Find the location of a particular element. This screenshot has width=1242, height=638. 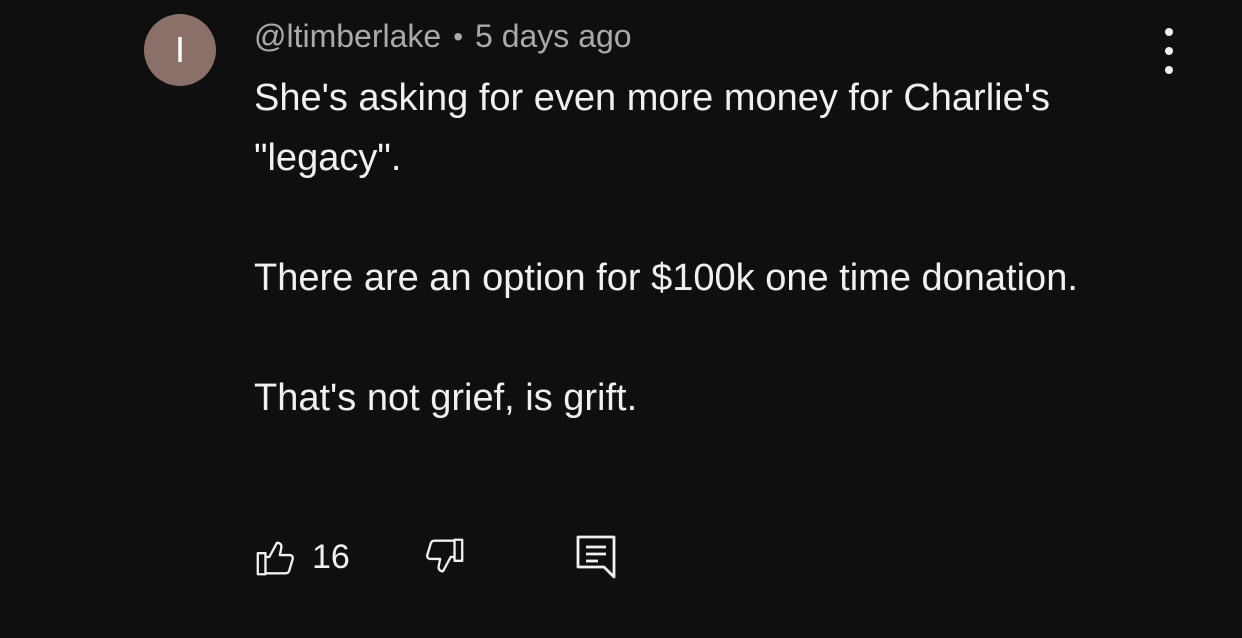

dislike-button is located at coordinates (444, 557).